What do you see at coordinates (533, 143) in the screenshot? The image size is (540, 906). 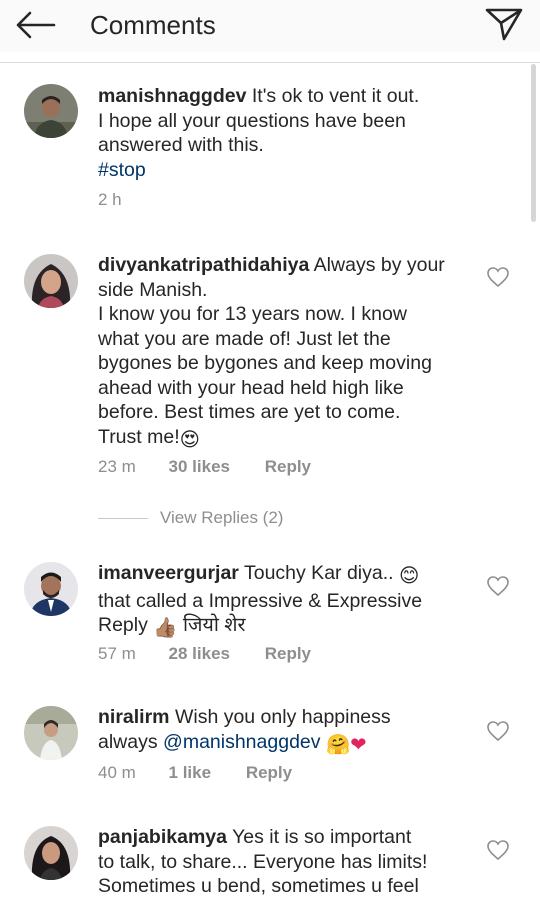 I see `scrollbar` at bounding box center [533, 143].